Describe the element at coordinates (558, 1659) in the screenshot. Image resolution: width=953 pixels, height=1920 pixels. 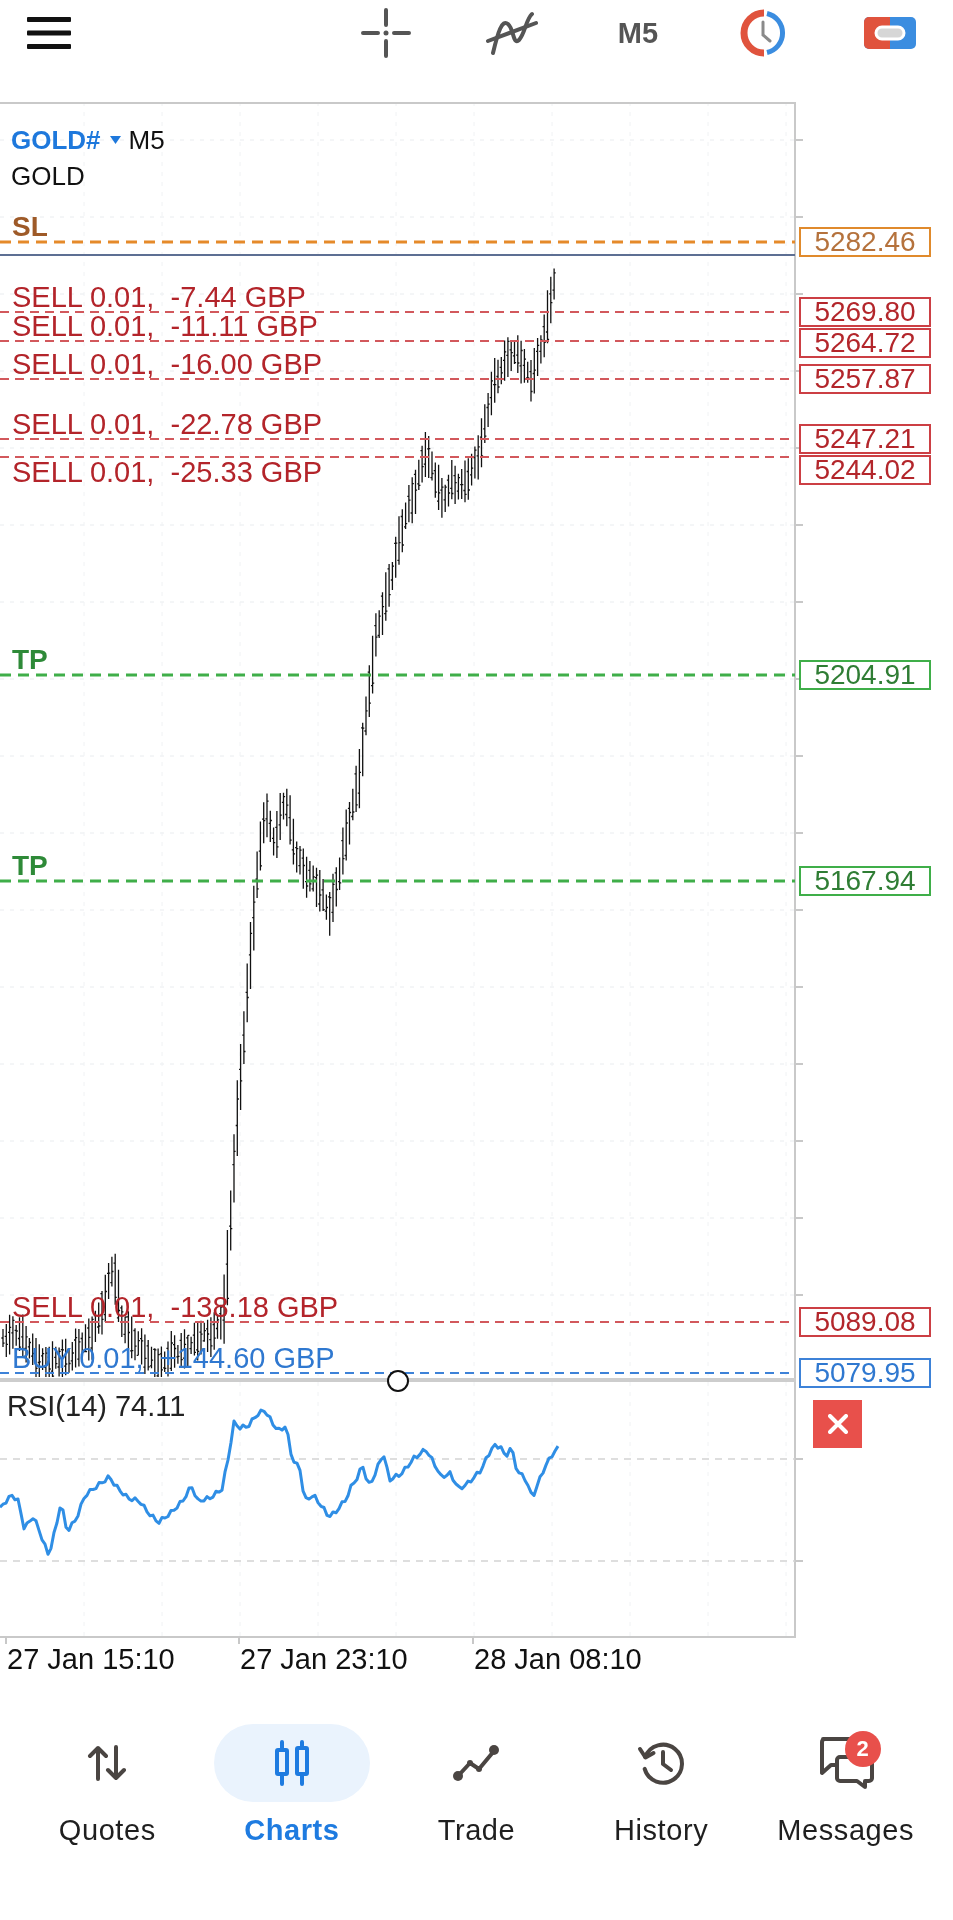
I see `time-axis-label: 28 Jan 08:10` at that location.